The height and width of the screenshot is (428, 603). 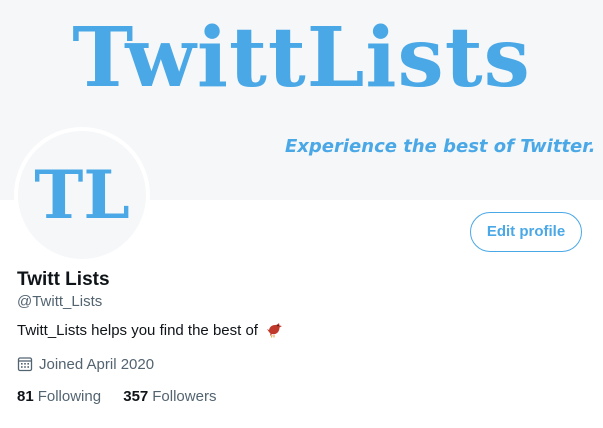 I want to click on avatar: TL, so click(x=82, y=195).